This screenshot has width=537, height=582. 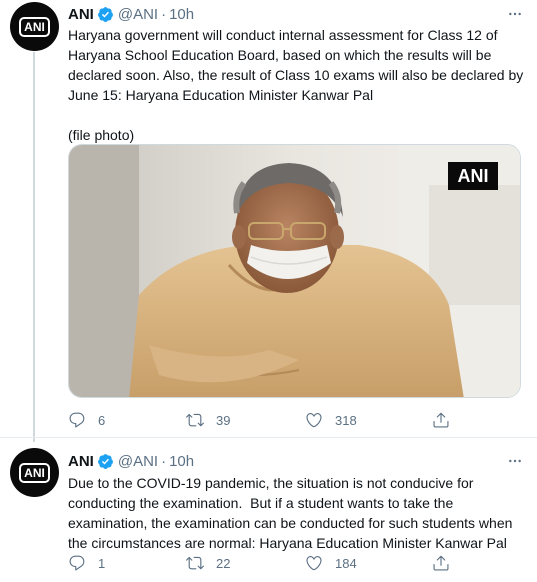 I want to click on tweet-actions: 1 22 184, so click(x=268, y=563).